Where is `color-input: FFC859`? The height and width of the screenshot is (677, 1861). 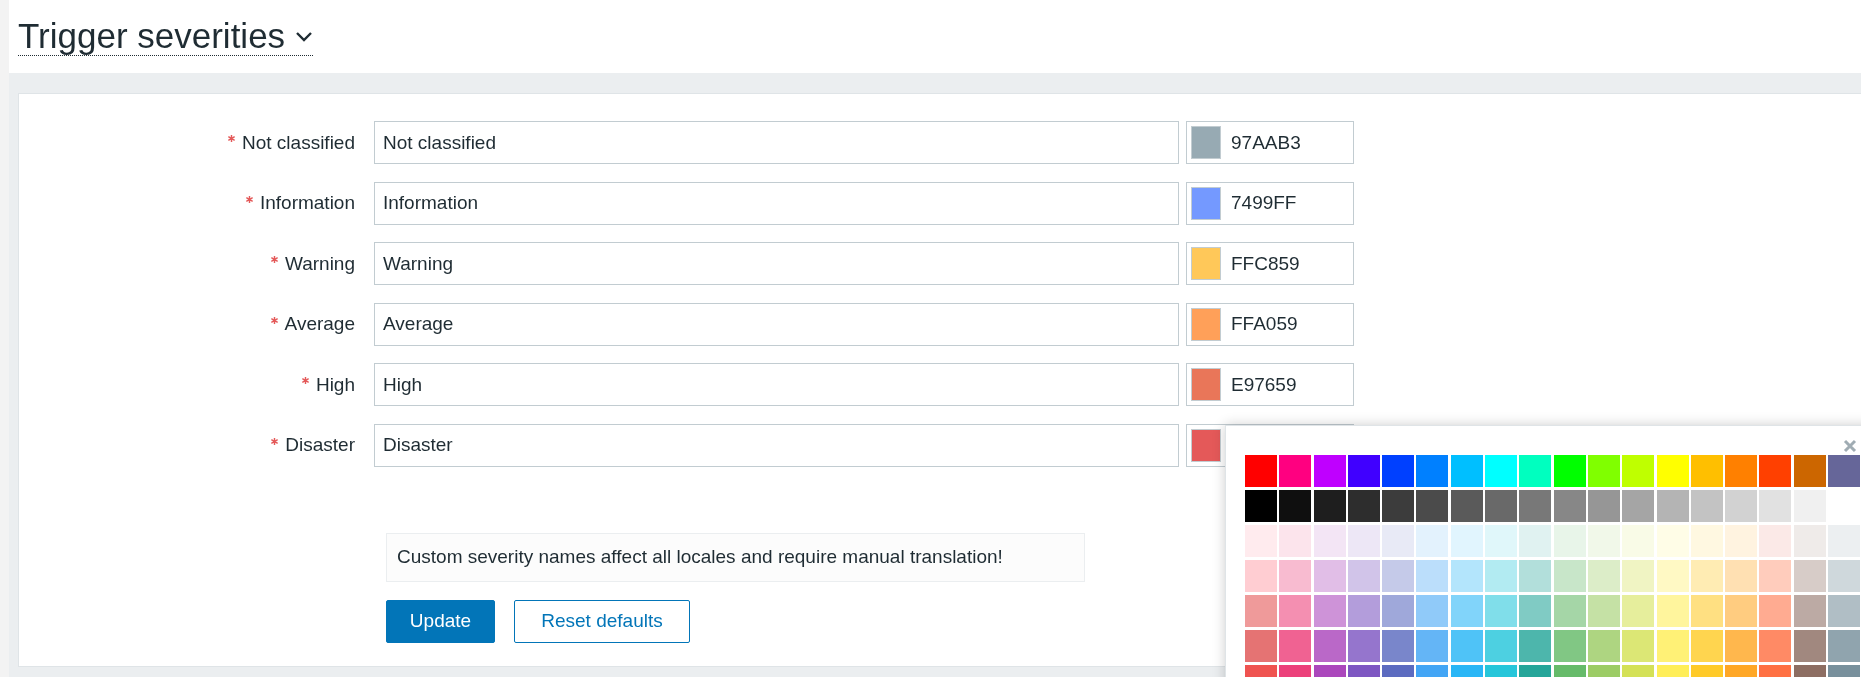
color-input: FFC859 is located at coordinates (1270, 263).